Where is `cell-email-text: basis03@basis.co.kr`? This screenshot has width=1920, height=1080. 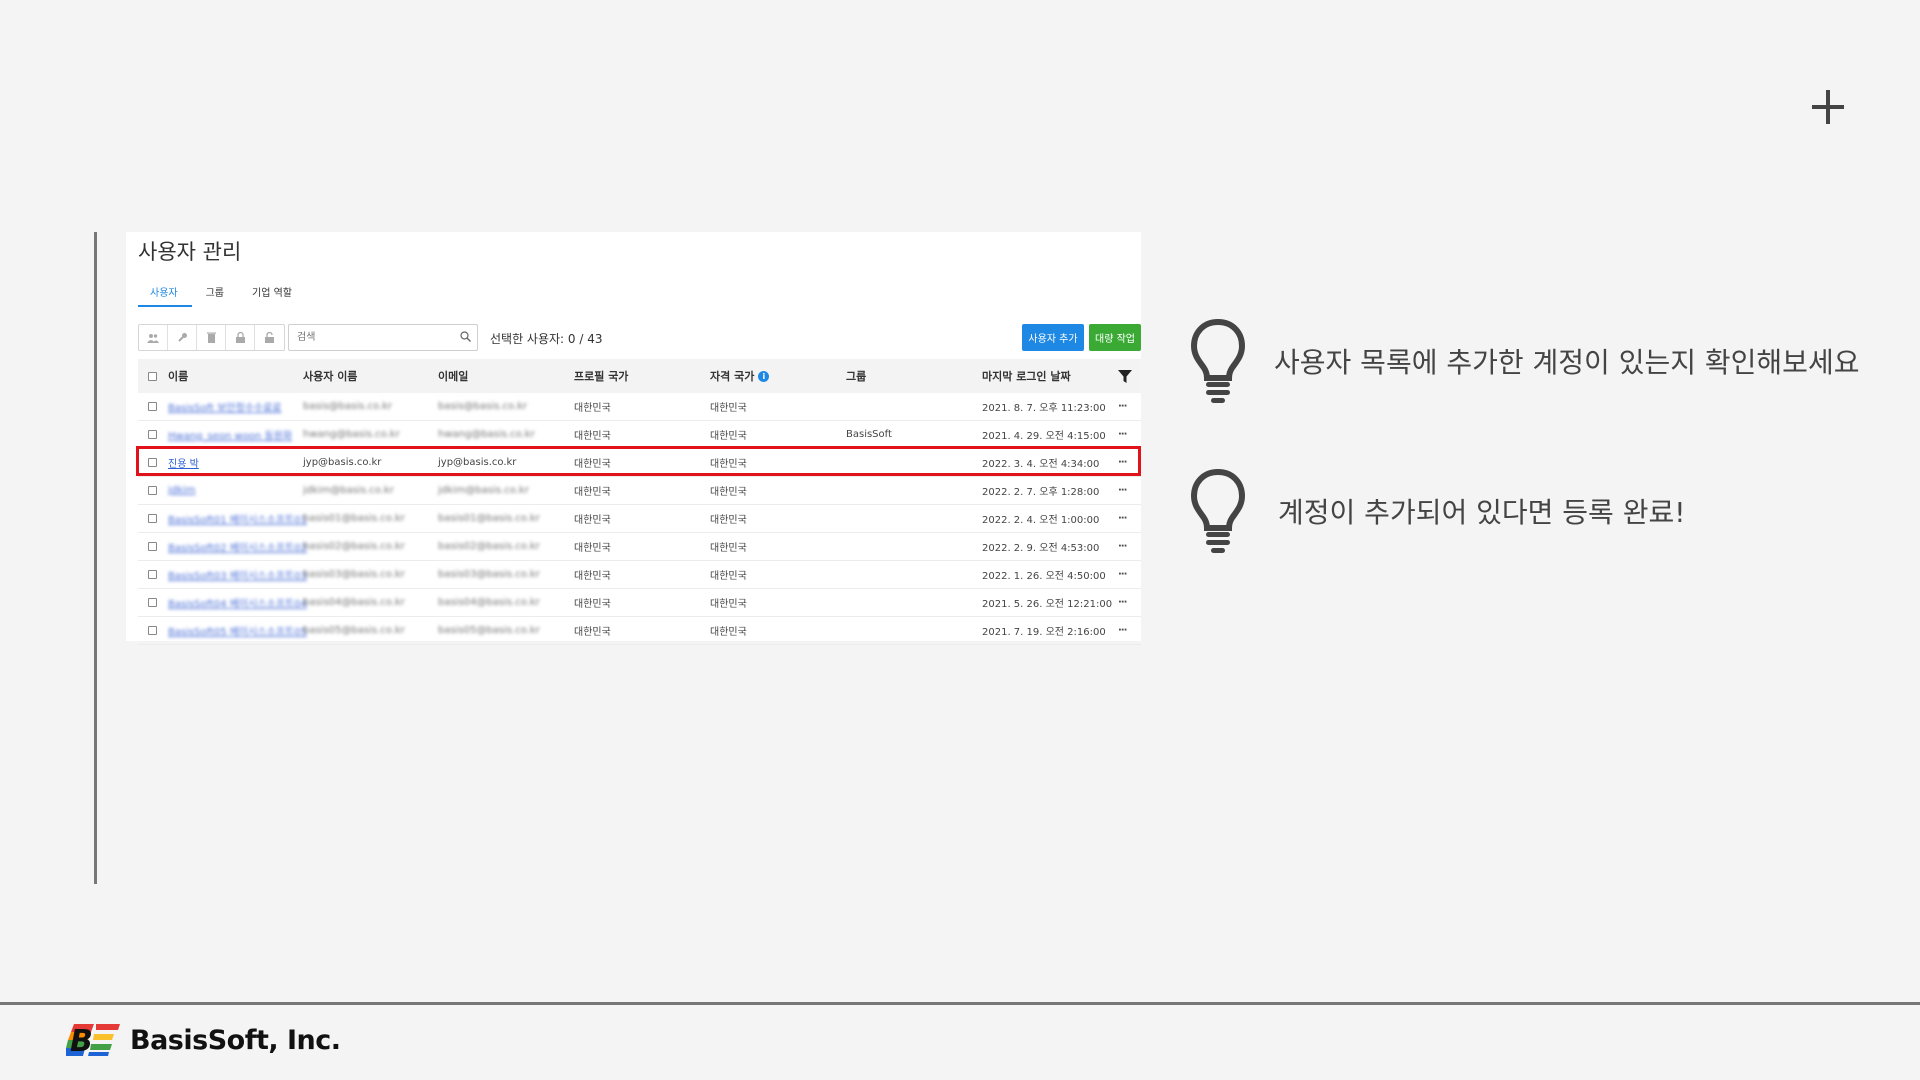
cell-email-text: basis03@basis.co.kr is located at coordinates (489, 574).